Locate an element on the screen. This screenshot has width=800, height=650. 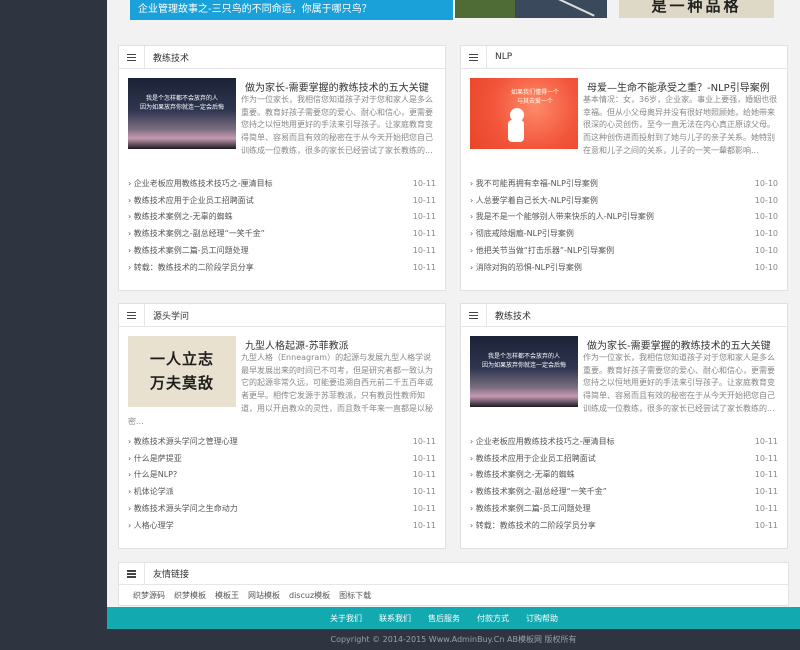
panel-title: 源头学问 is located at coordinates (167, 315).